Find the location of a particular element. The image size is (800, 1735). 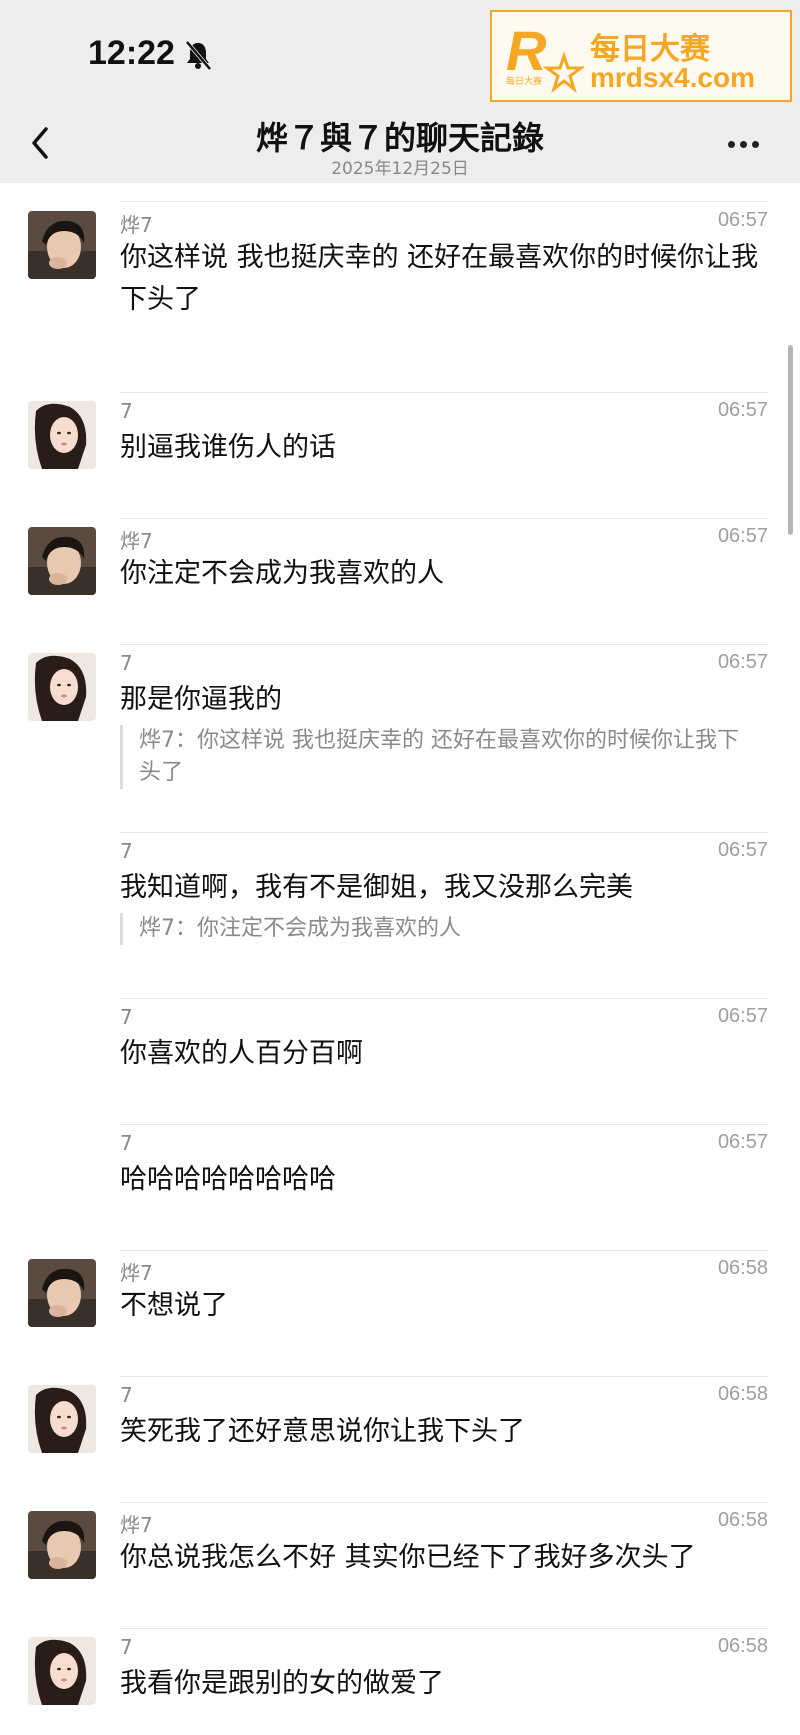

message-row: 7 06:57 你喜欢的人百分百啊 is located at coordinates (400, 1062).